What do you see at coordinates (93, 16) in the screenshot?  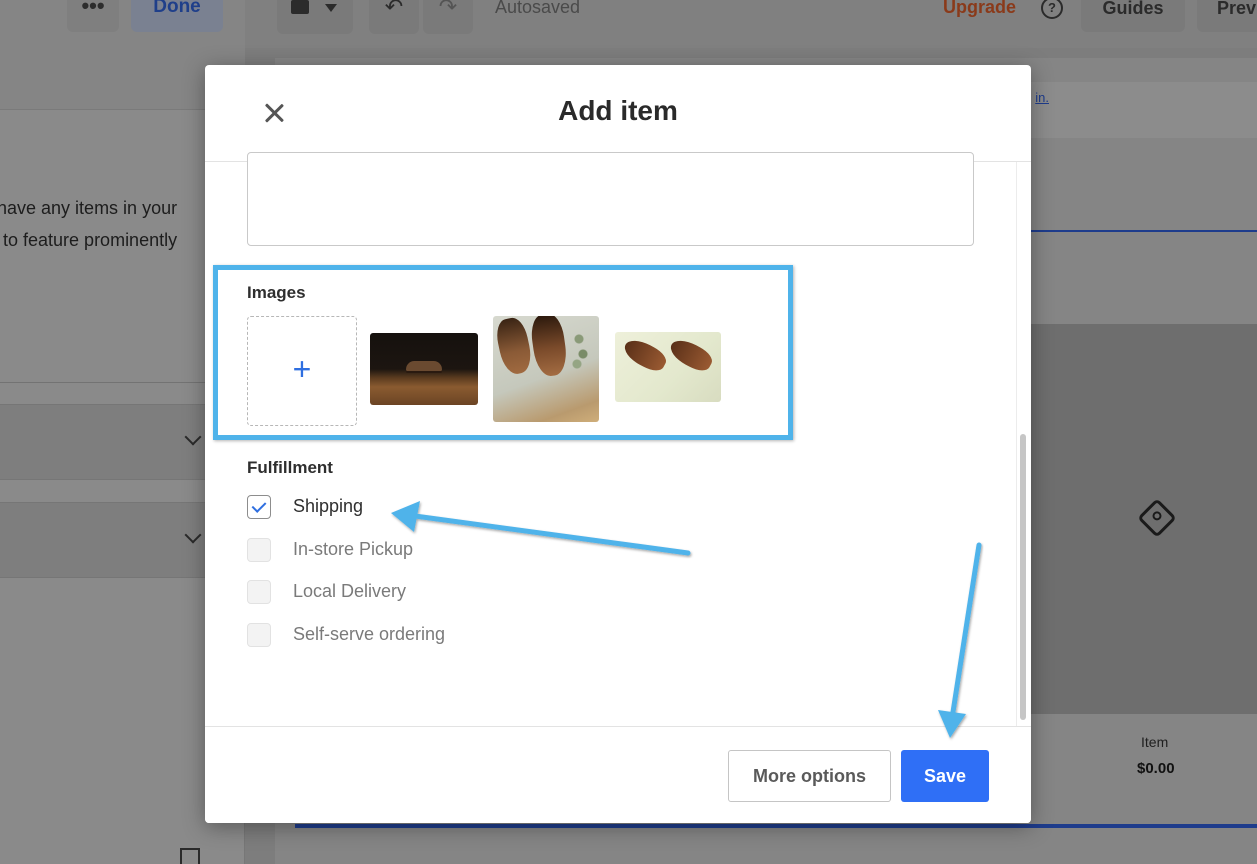 I see `more-menu-button: •••` at bounding box center [93, 16].